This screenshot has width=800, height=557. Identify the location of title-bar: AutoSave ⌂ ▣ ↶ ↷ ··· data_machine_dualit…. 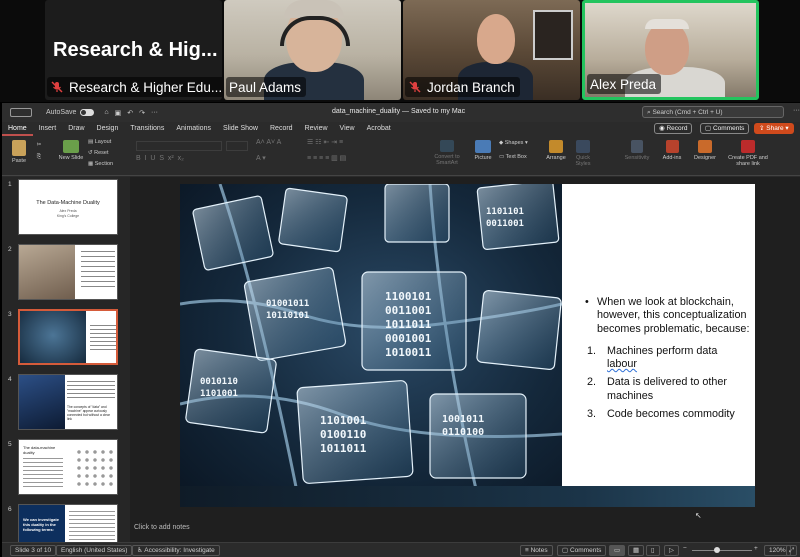
(401, 112).